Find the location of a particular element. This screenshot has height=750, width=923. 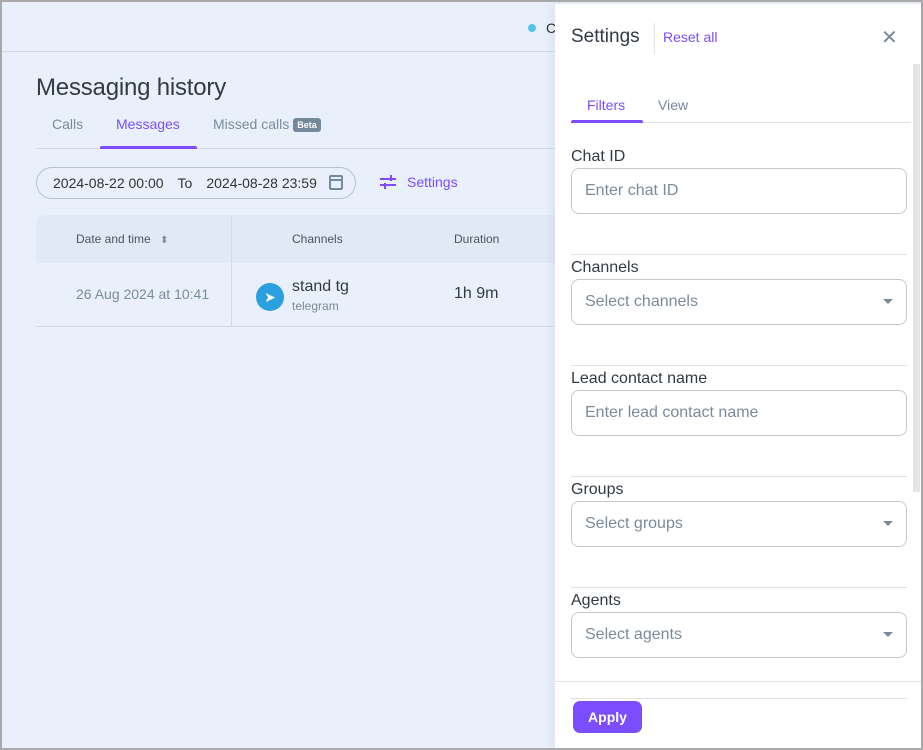

filter-chat-id: Chat ID Enter chat ID is located at coordinates (739, 199).